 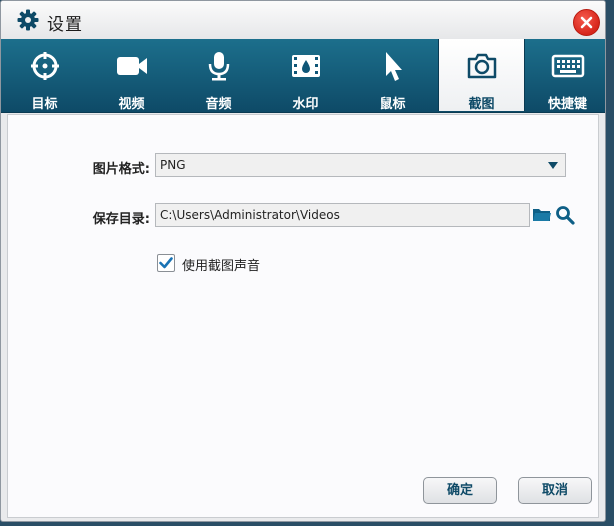 I want to click on checkmark-icon, so click(x=166, y=263).